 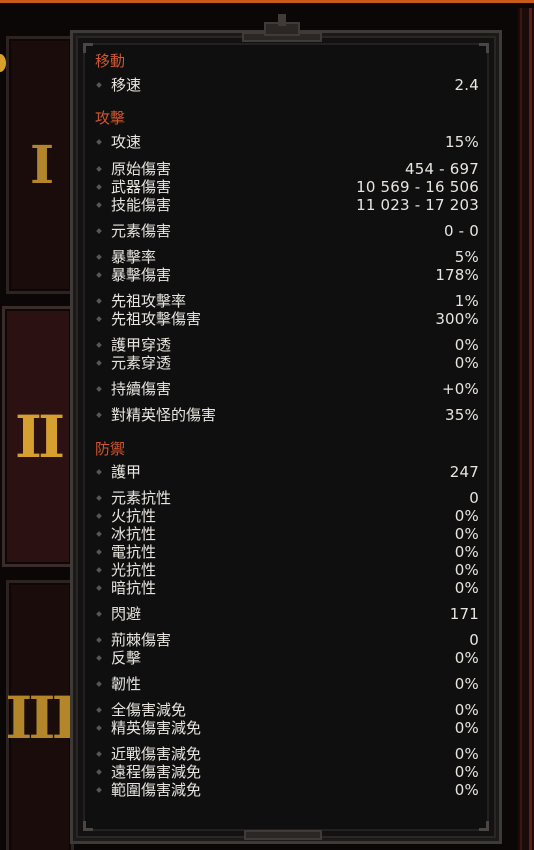 I want to click on stat-row: 武器傷害 10 569 - 16 506, so click(x=287, y=187).